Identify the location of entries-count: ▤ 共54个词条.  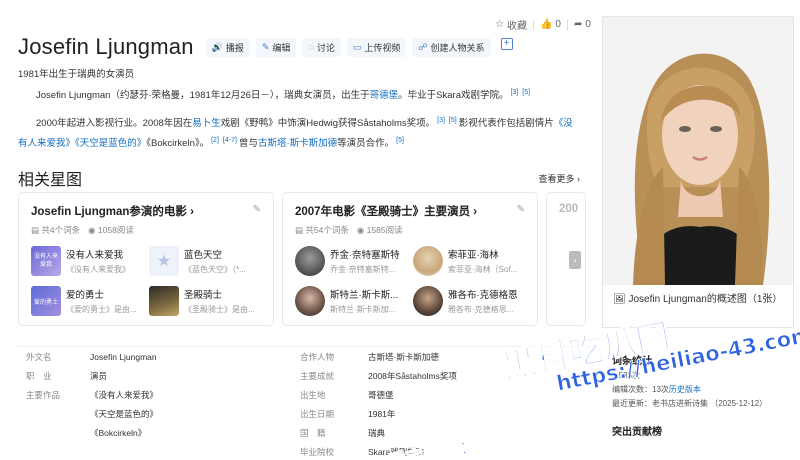
(322, 230).